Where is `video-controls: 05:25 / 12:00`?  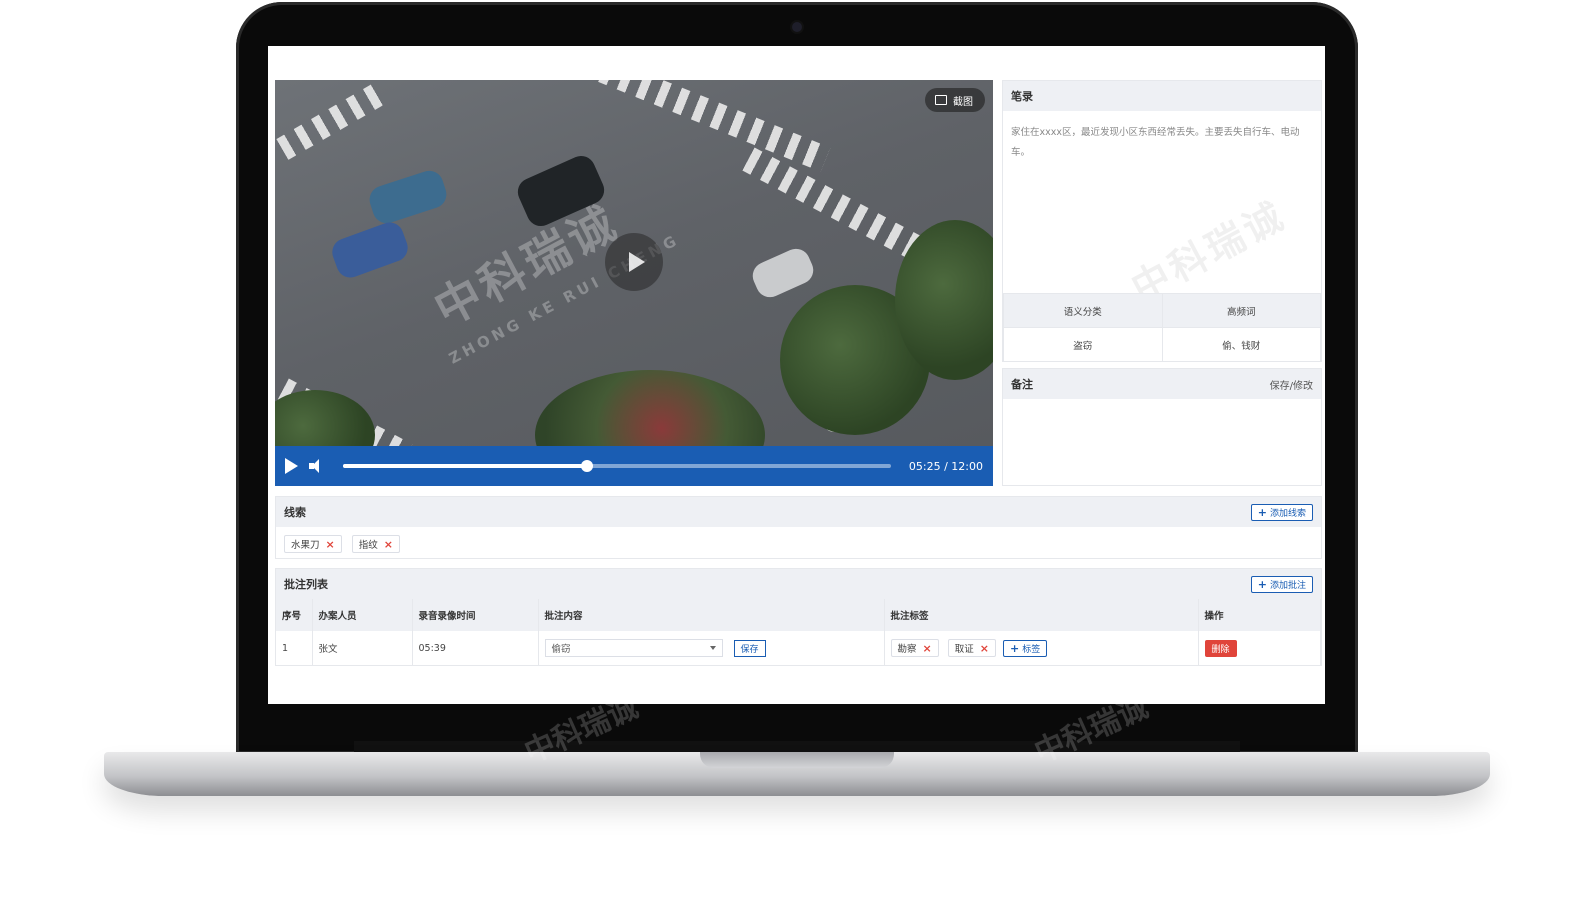
video-controls: 05:25 / 12:00 is located at coordinates (634, 466).